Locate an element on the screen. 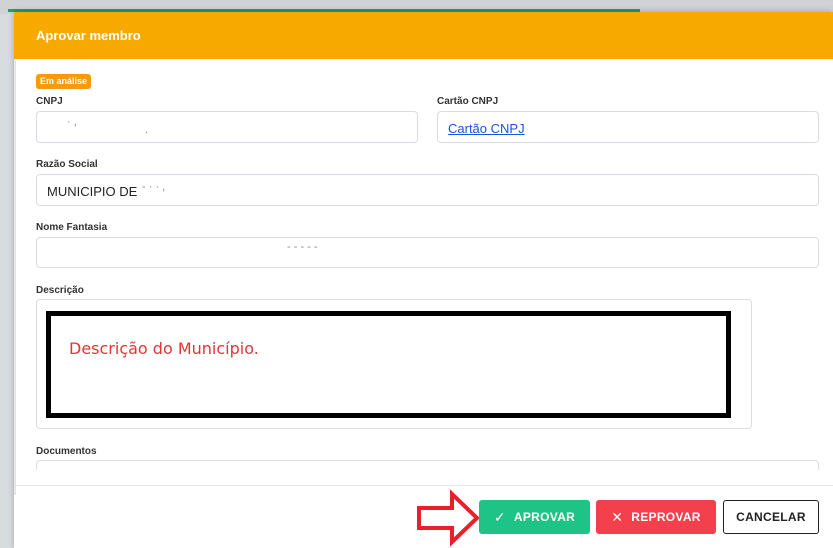 The height and width of the screenshot is (548, 833). footer-divider is located at coordinates (423, 485).